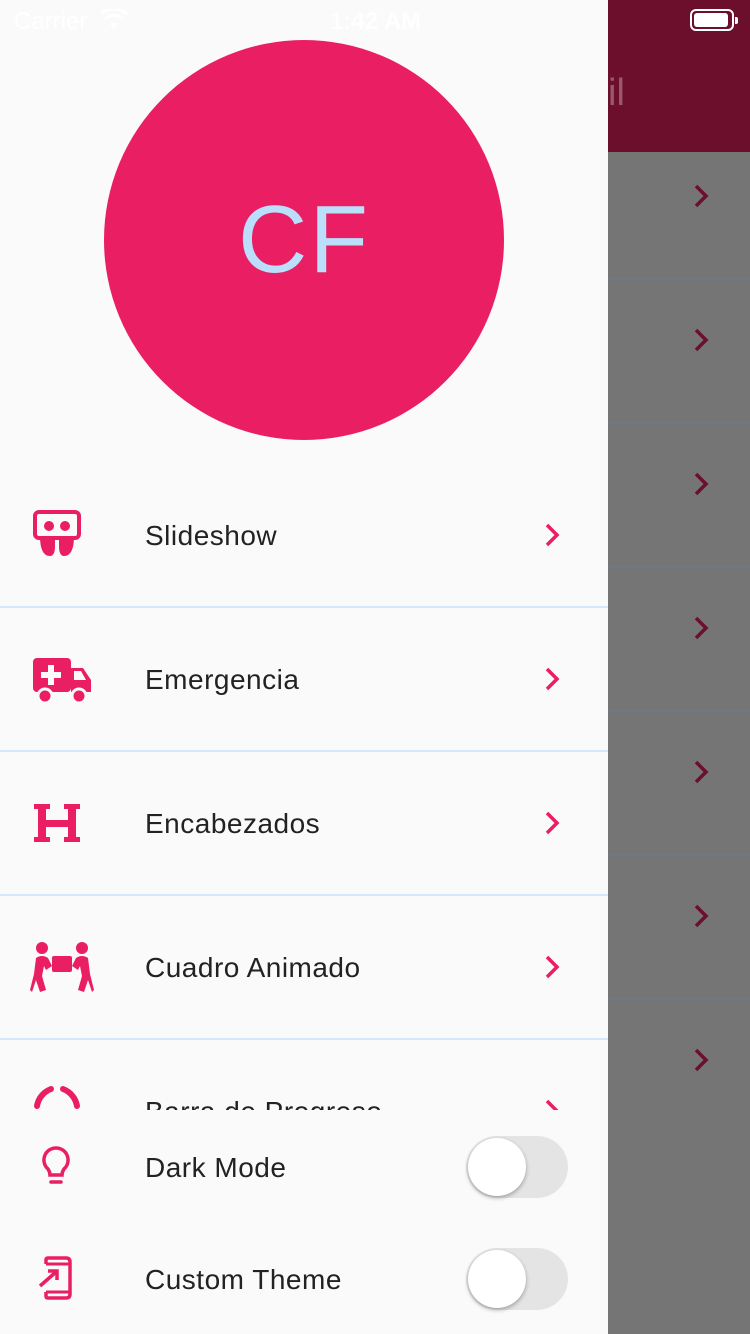 Image resolution: width=750 pixels, height=1334 pixels. What do you see at coordinates (376, 21) in the screenshot?
I see `status-time: 1:42 AM` at bounding box center [376, 21].